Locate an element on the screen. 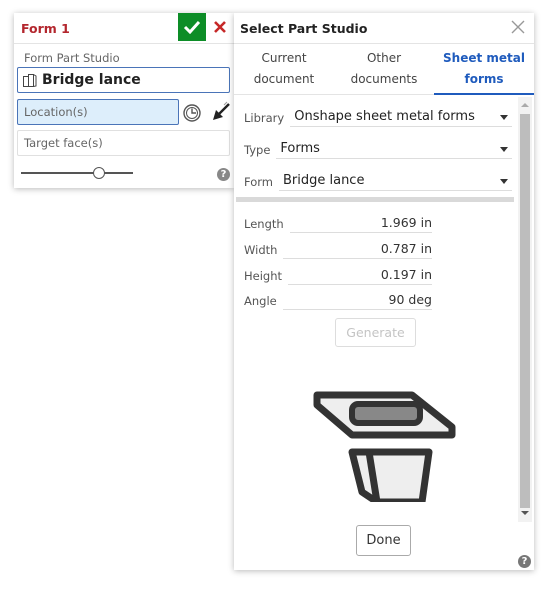 This screenshot has width=551, height=589. generate-button: Generate is located at coordinates (375, 332).